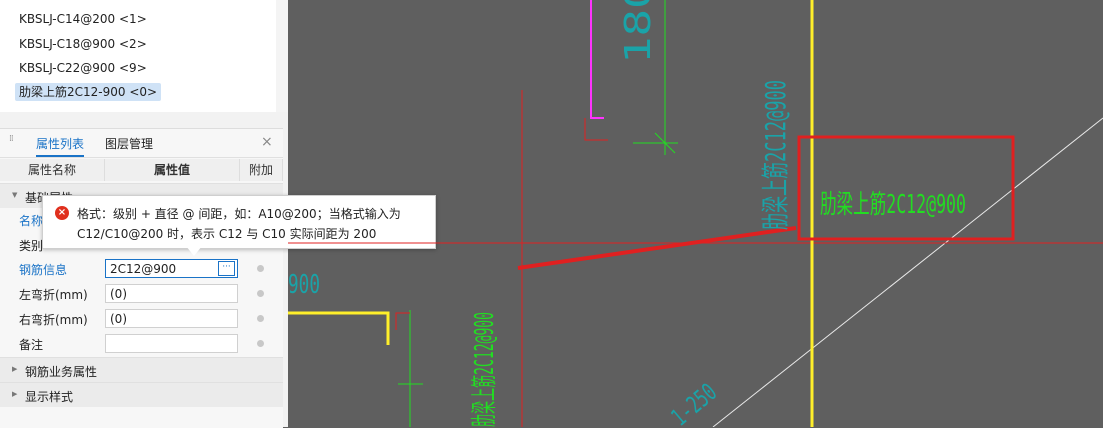 This screenshot has width=1103, height=428. What do you see at coordinates (31, 345) in the screenshot?
I see `prop-label-remark: 备注` at bounding box center [31, 345].